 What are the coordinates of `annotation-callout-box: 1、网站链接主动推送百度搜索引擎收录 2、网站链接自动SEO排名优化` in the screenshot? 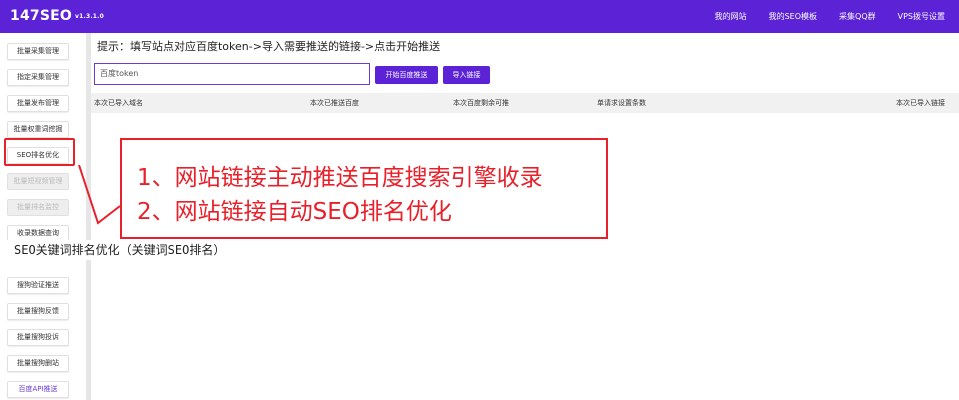 It's located at (364, 188).